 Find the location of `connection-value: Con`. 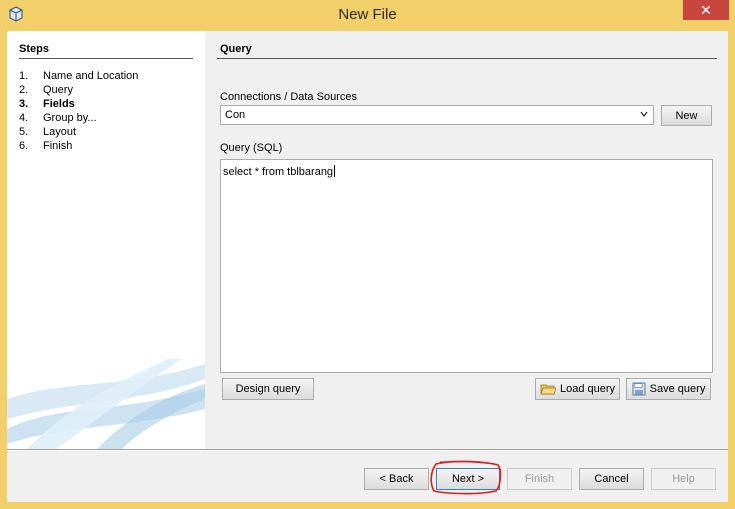

connection-value: Con is located at coordinates (235, 115).